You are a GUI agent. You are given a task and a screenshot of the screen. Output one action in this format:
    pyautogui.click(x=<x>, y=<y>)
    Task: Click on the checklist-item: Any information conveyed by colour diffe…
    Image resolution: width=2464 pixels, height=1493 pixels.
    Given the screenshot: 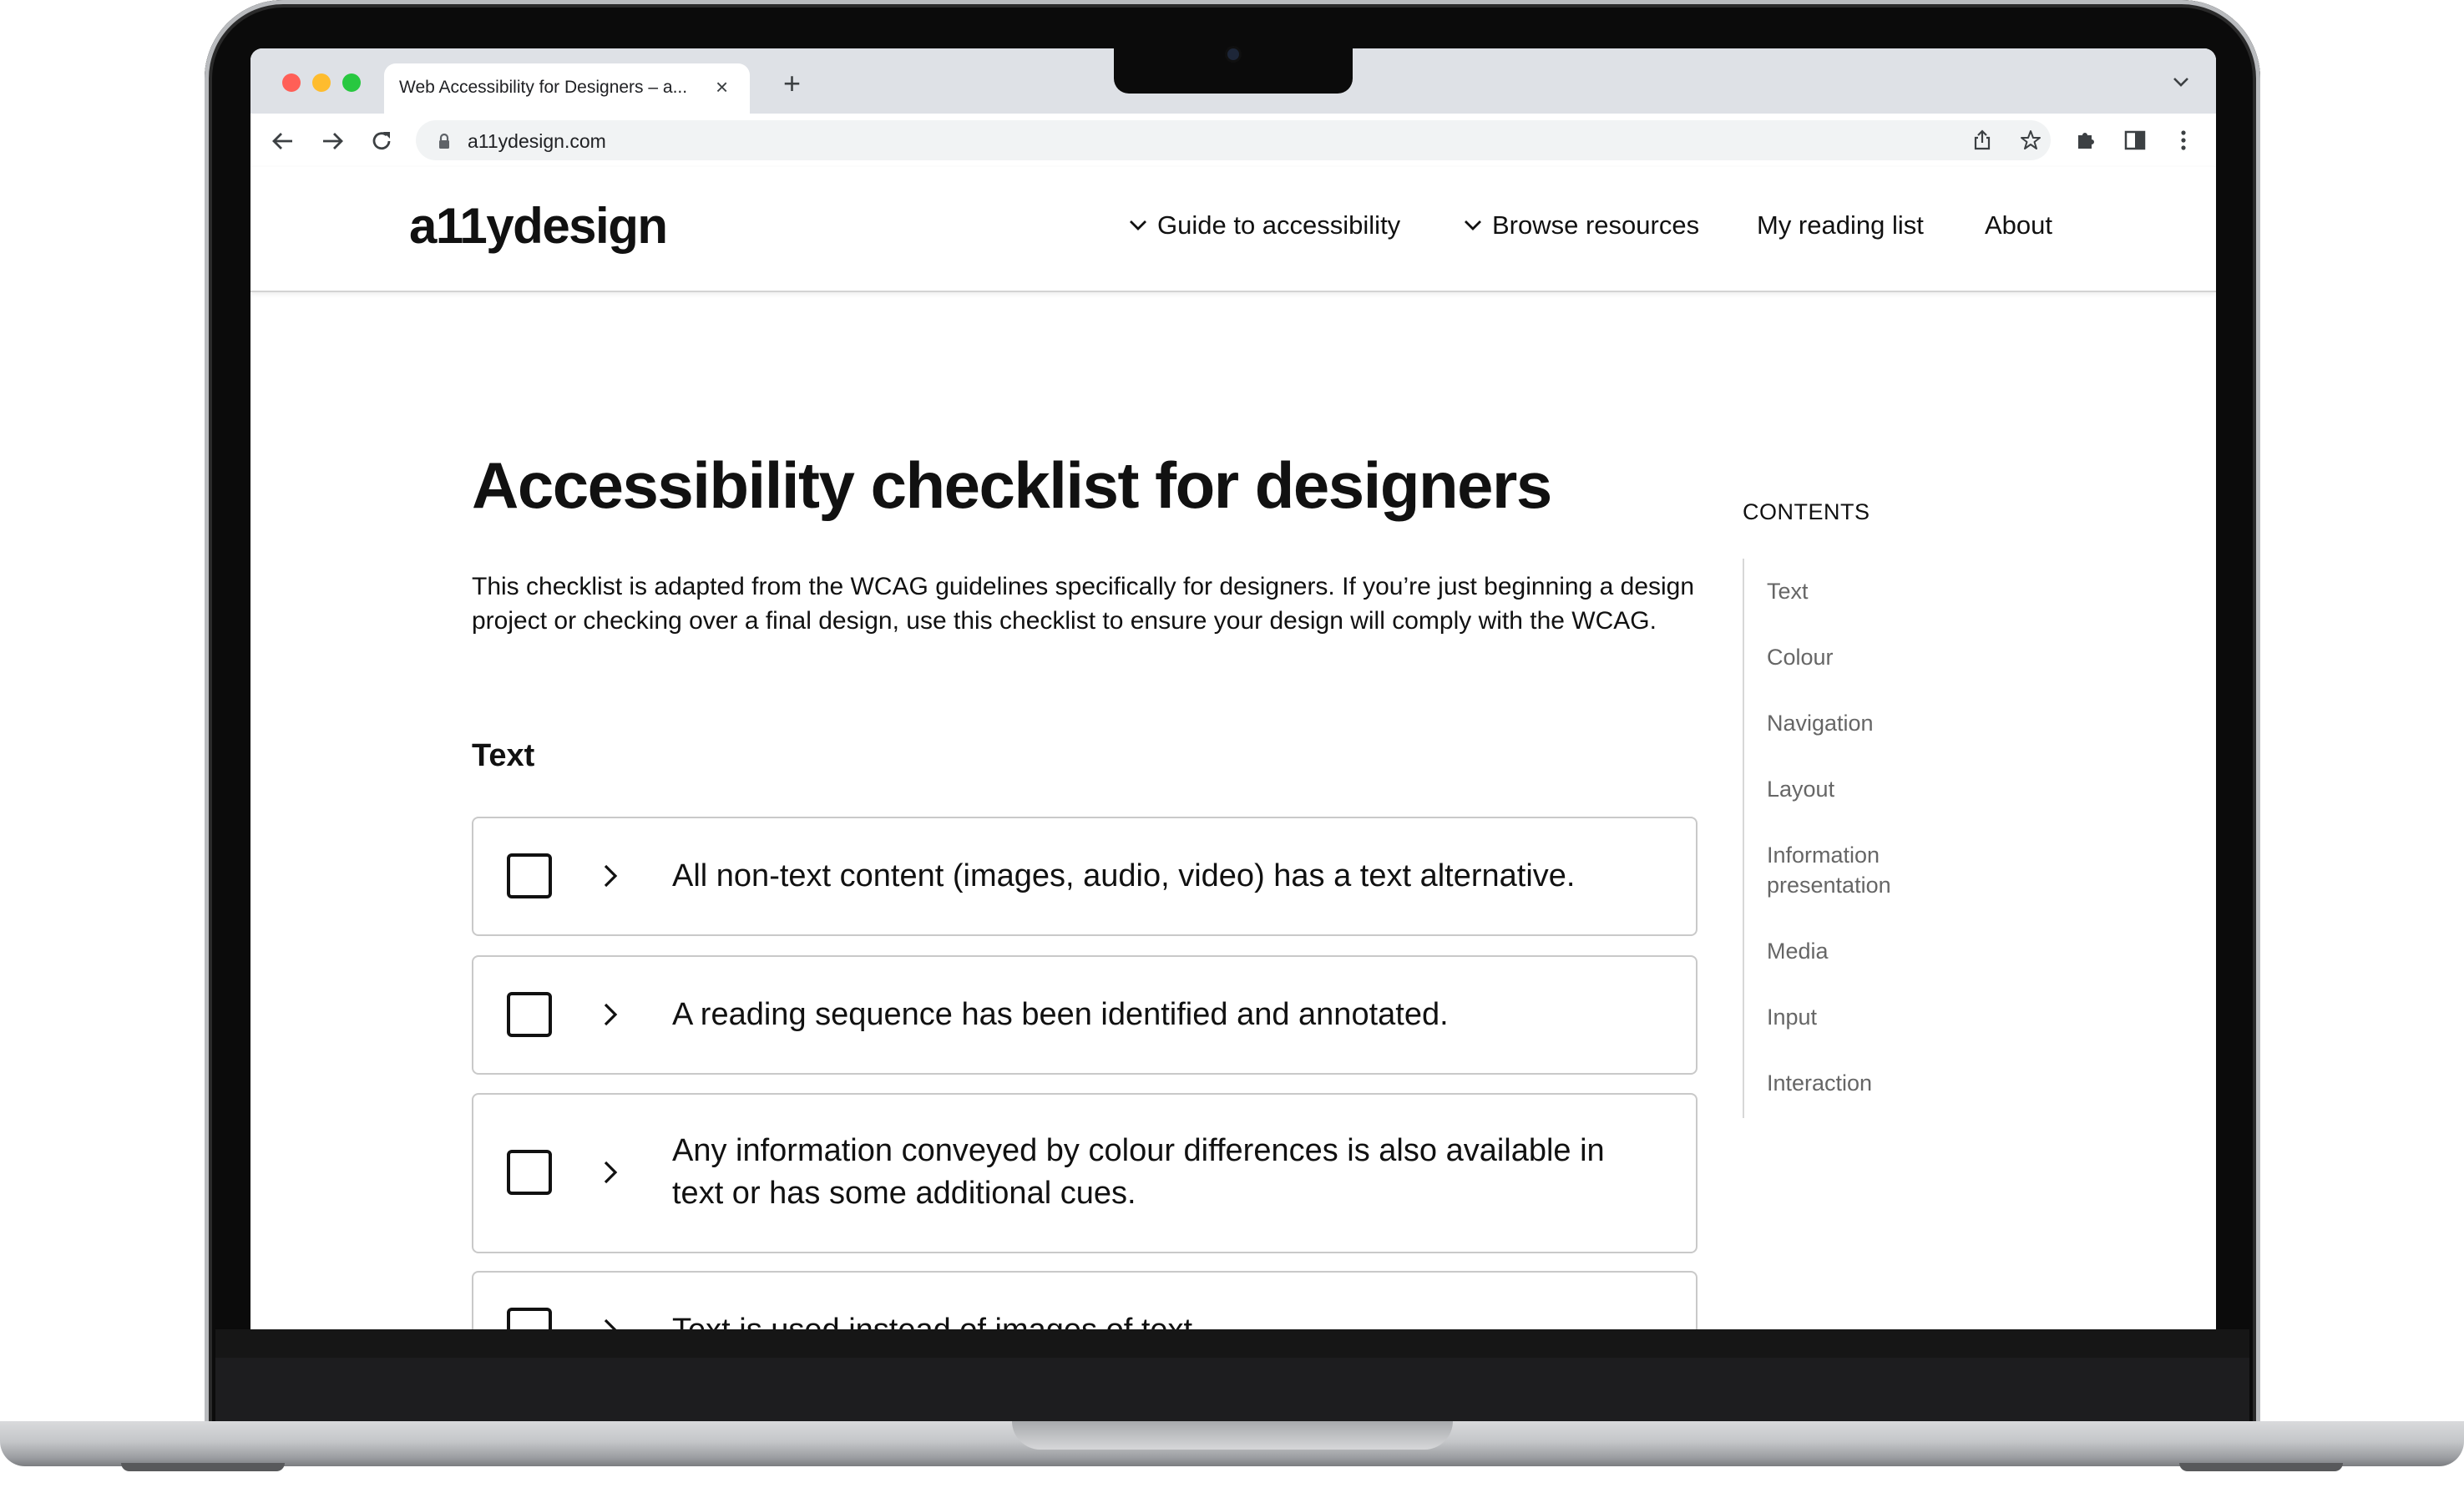 What is the action you would take?
    pyautogui.click(x=1084, y=1173)
    